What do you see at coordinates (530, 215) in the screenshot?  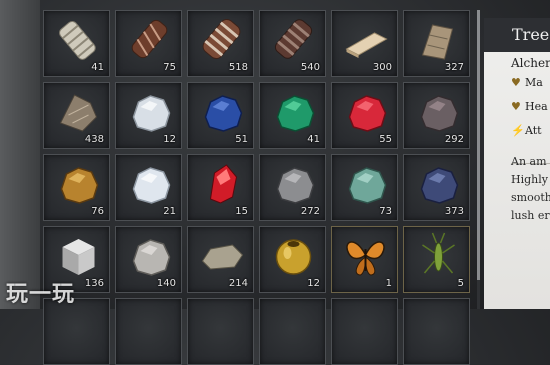 I see `description-line: lush er` at bounding box center [530, 215].